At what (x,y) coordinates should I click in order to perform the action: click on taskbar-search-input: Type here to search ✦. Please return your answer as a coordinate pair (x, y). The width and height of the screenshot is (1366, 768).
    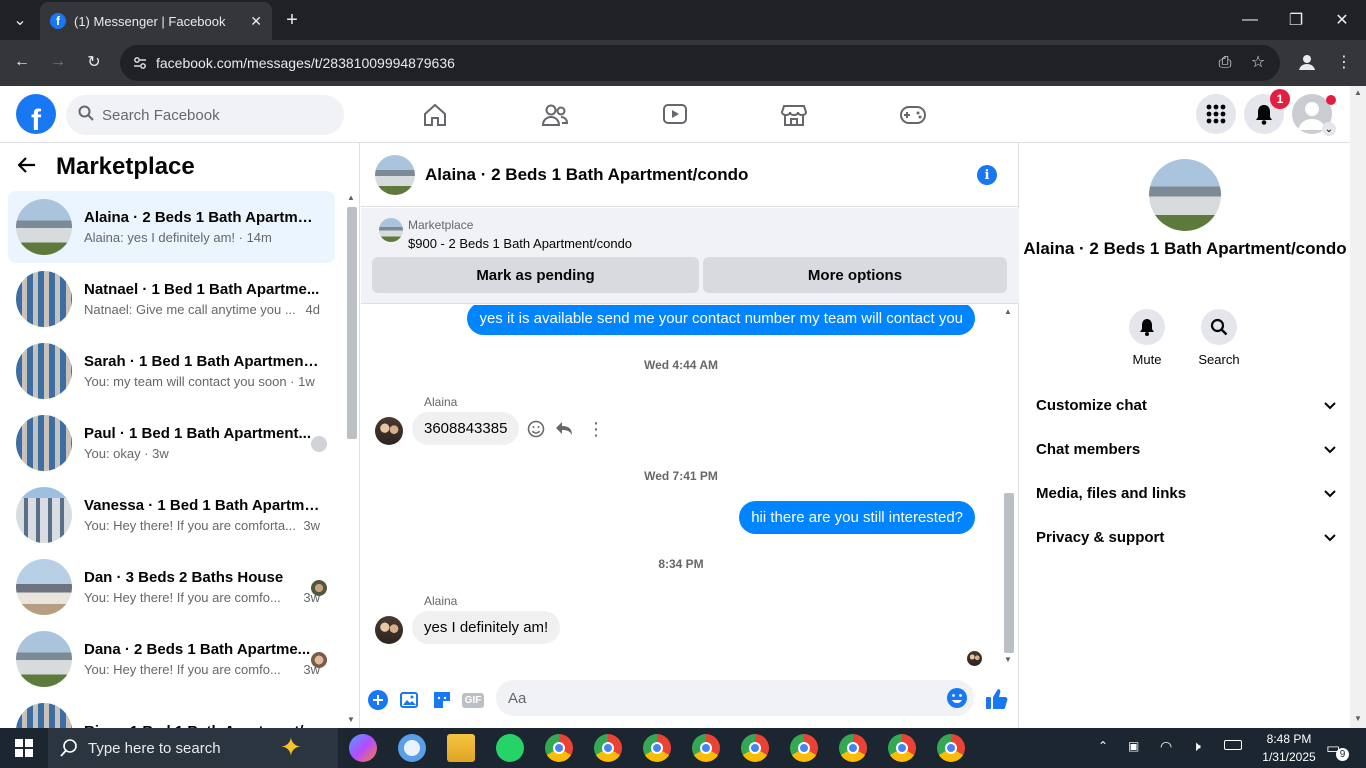
    Looking at the image, I should click on (193, 748).